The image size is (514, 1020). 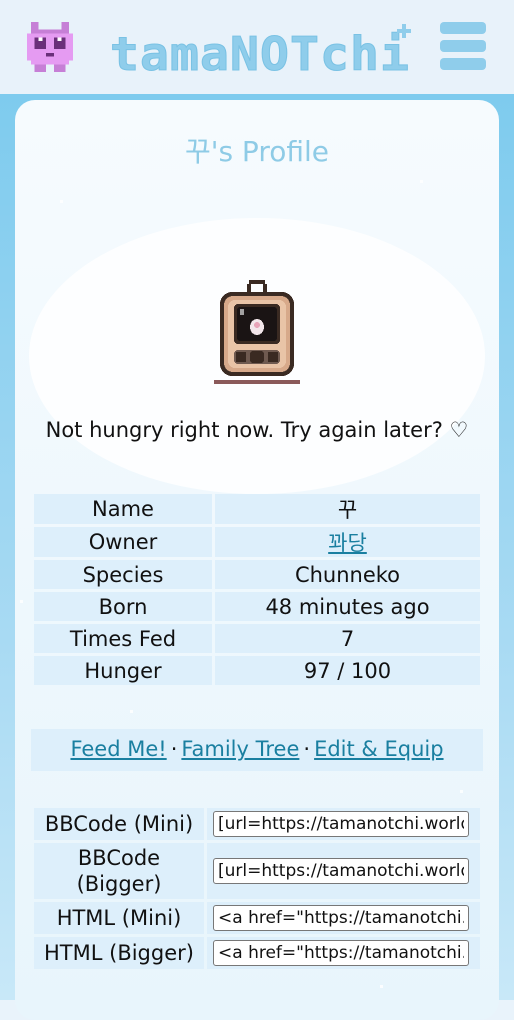 I want to click on status-message: Not hungry right now. Try again later? ♡, so click(x=257, y=430).